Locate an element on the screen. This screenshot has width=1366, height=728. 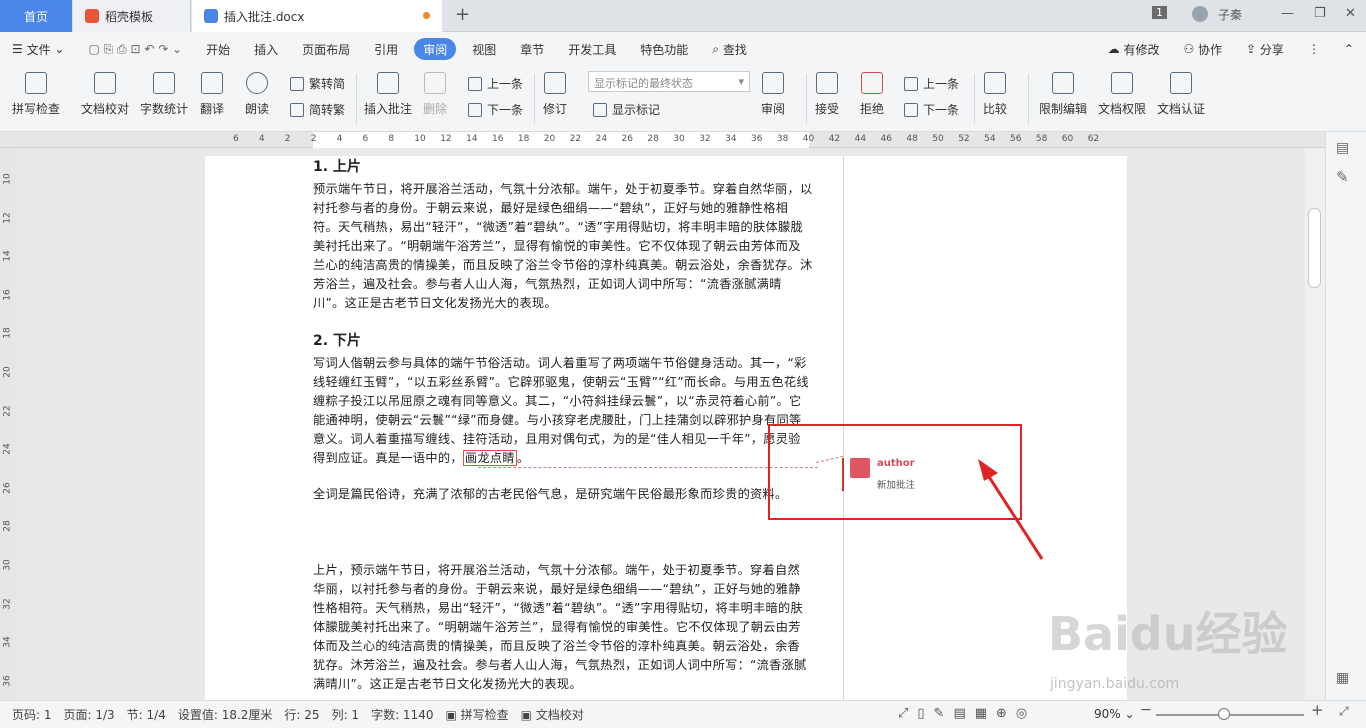
baidu-watermark-url: jingyan.baidu.com is located at coordinates (1115, 684).